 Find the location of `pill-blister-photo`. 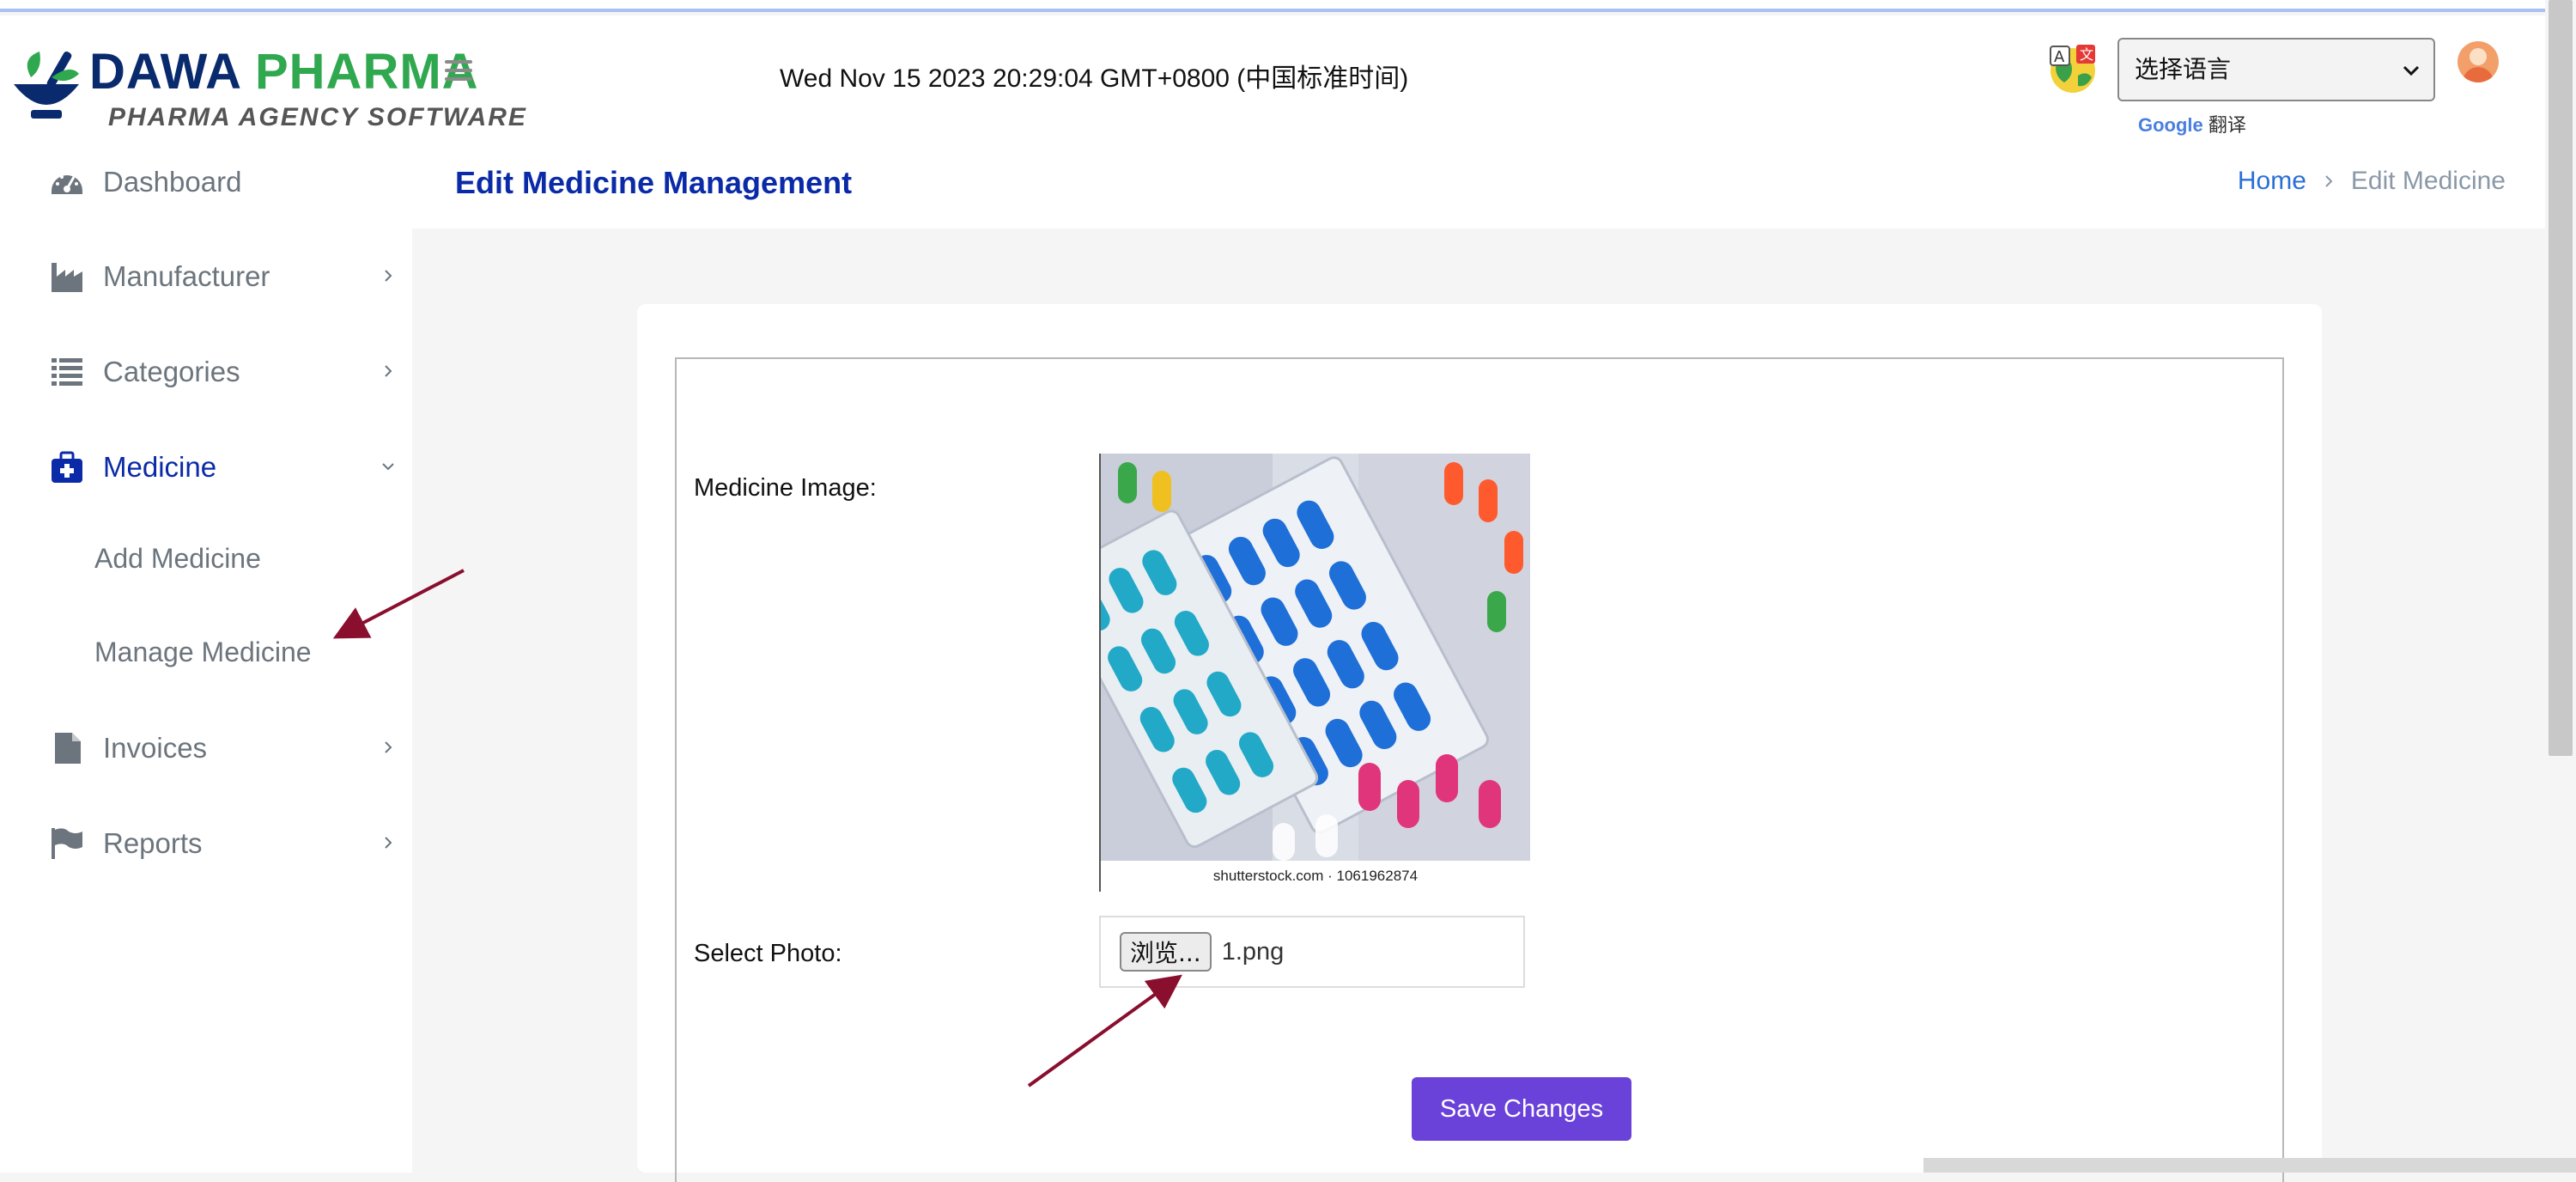

pill-blister-photo is located at coordinates (1316, 657).